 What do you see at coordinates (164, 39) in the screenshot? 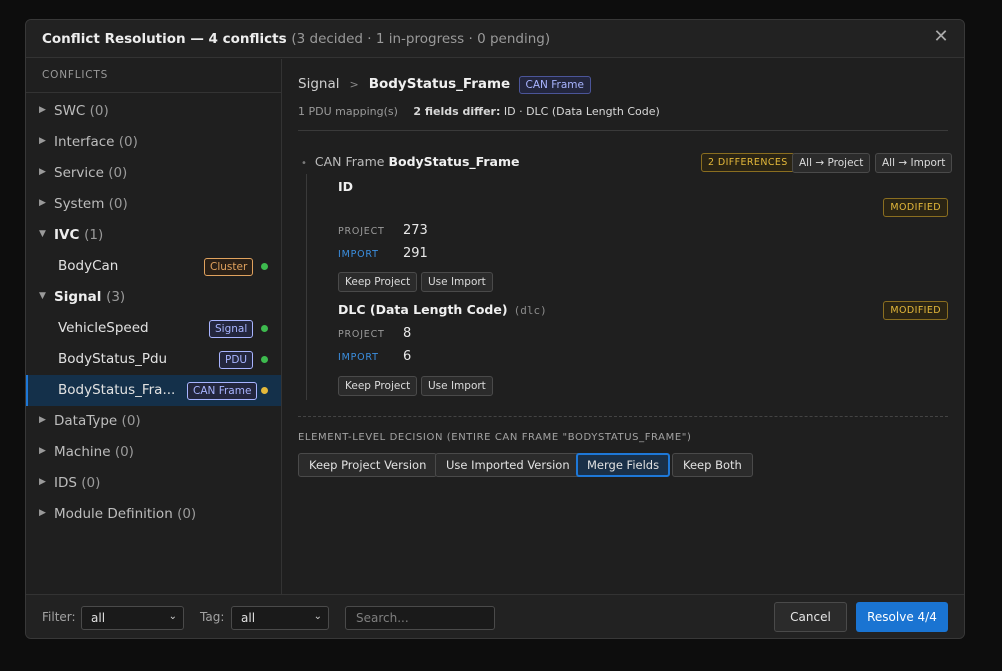
I see `dialog-title-main: Conflict Resolution — 4 conflicts` at bounding box center [164, 39].